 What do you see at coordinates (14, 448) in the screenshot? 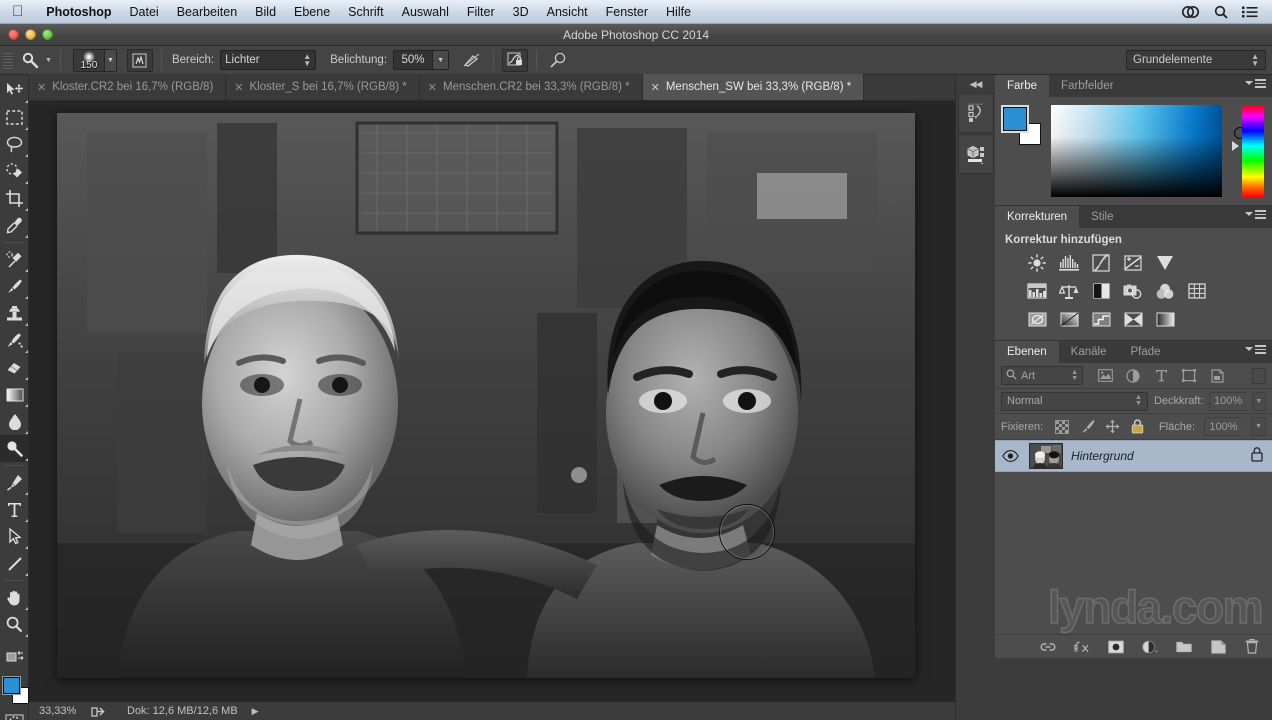
I see `dodge-tool` at bounding box center [14, 448].